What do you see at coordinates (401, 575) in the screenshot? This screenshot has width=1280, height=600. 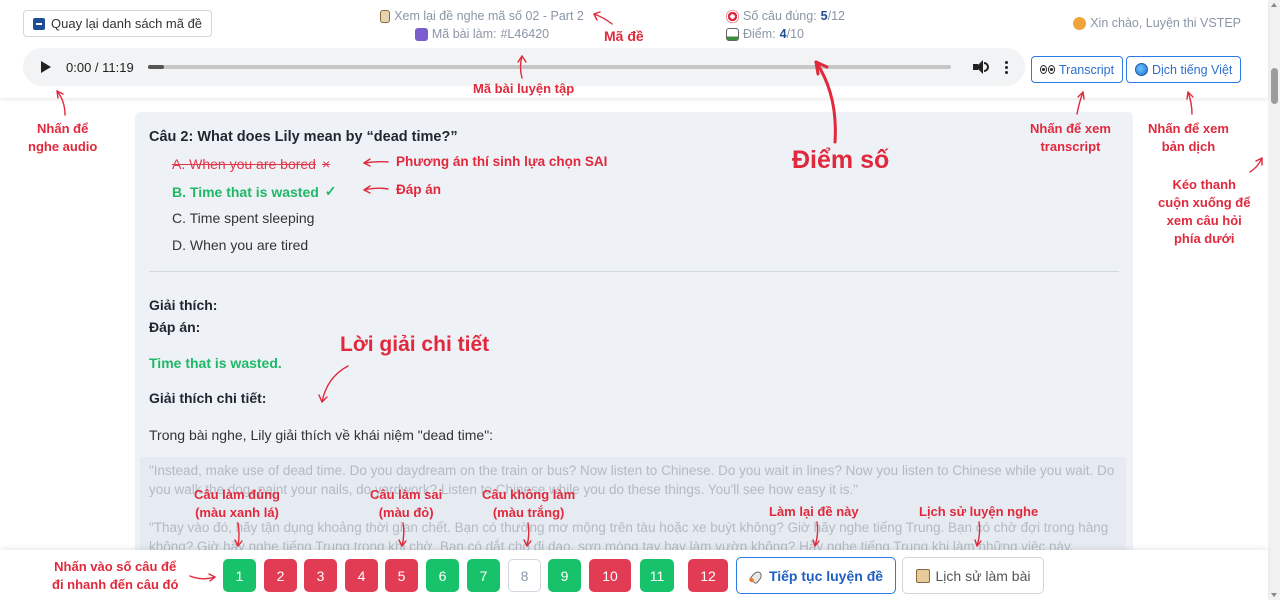 I see `question-nav-button-5: 5` at bounding box center [401, 575].